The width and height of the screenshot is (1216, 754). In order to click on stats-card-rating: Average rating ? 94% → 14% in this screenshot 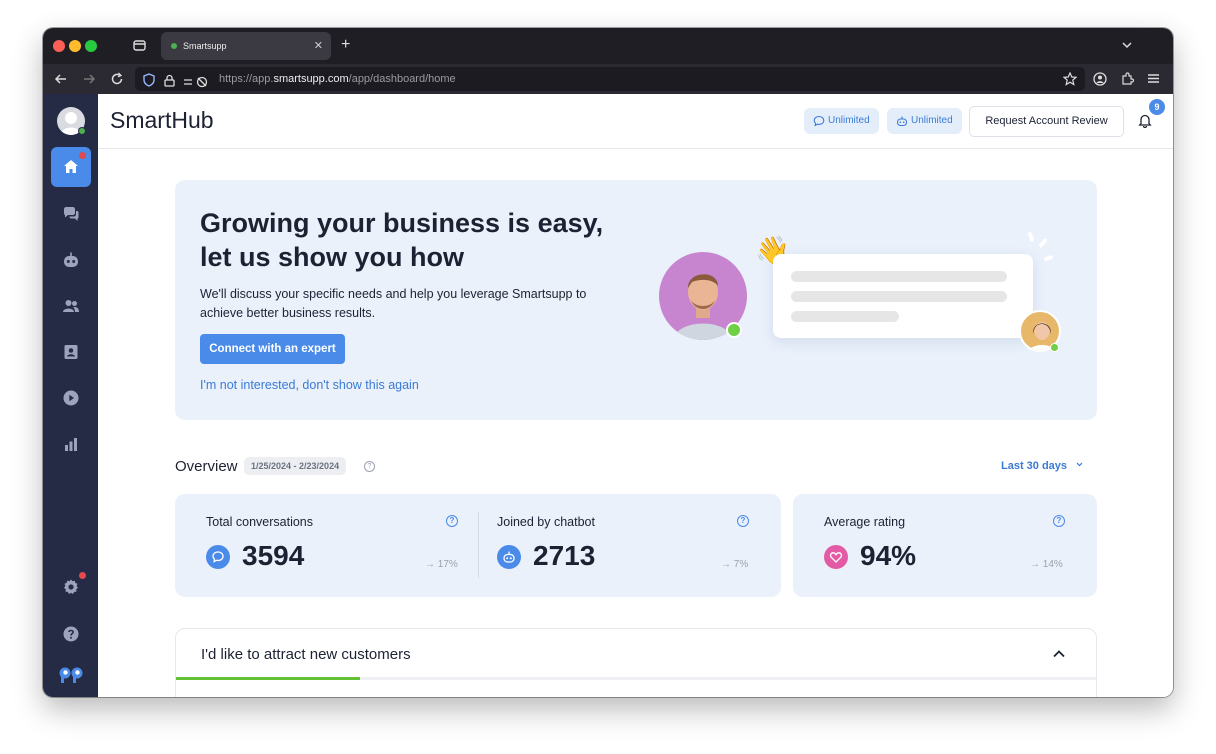, I will do `click(945, 545)`.